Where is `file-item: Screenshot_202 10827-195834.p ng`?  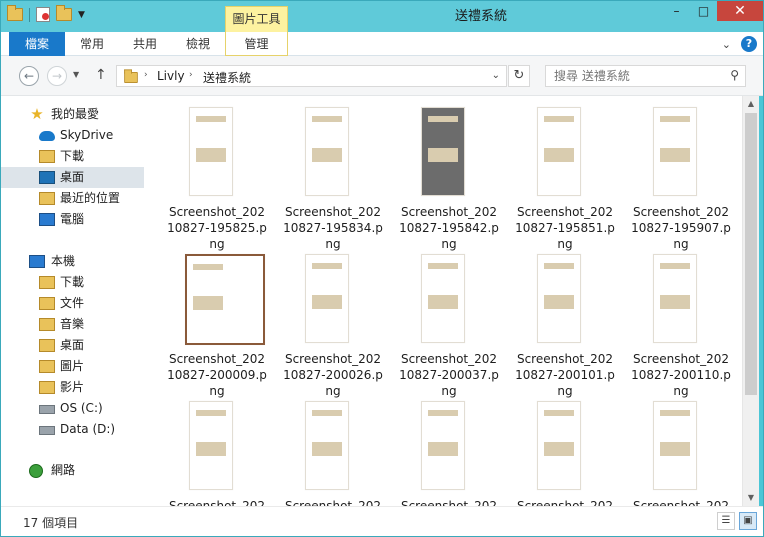
file-item: Screenshot_202 10827-195834.p ng is located at coordinates (333, 175).